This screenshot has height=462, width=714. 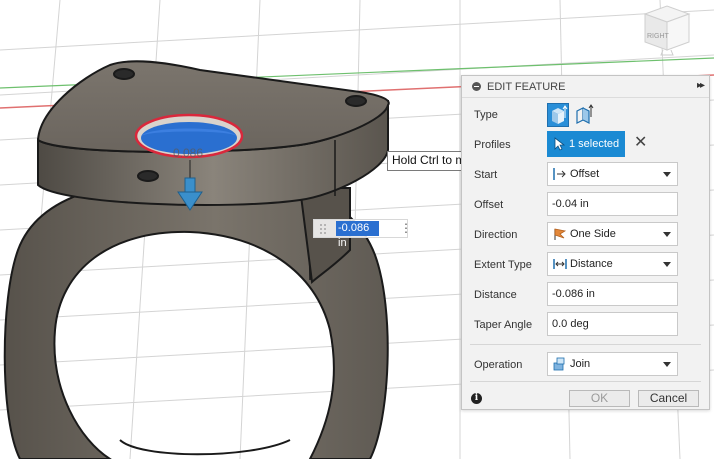 What do you see at coordinates (665, 29) in the screenshot?
I see `view-cube: RIGHT` at bounding box center [665, 29].